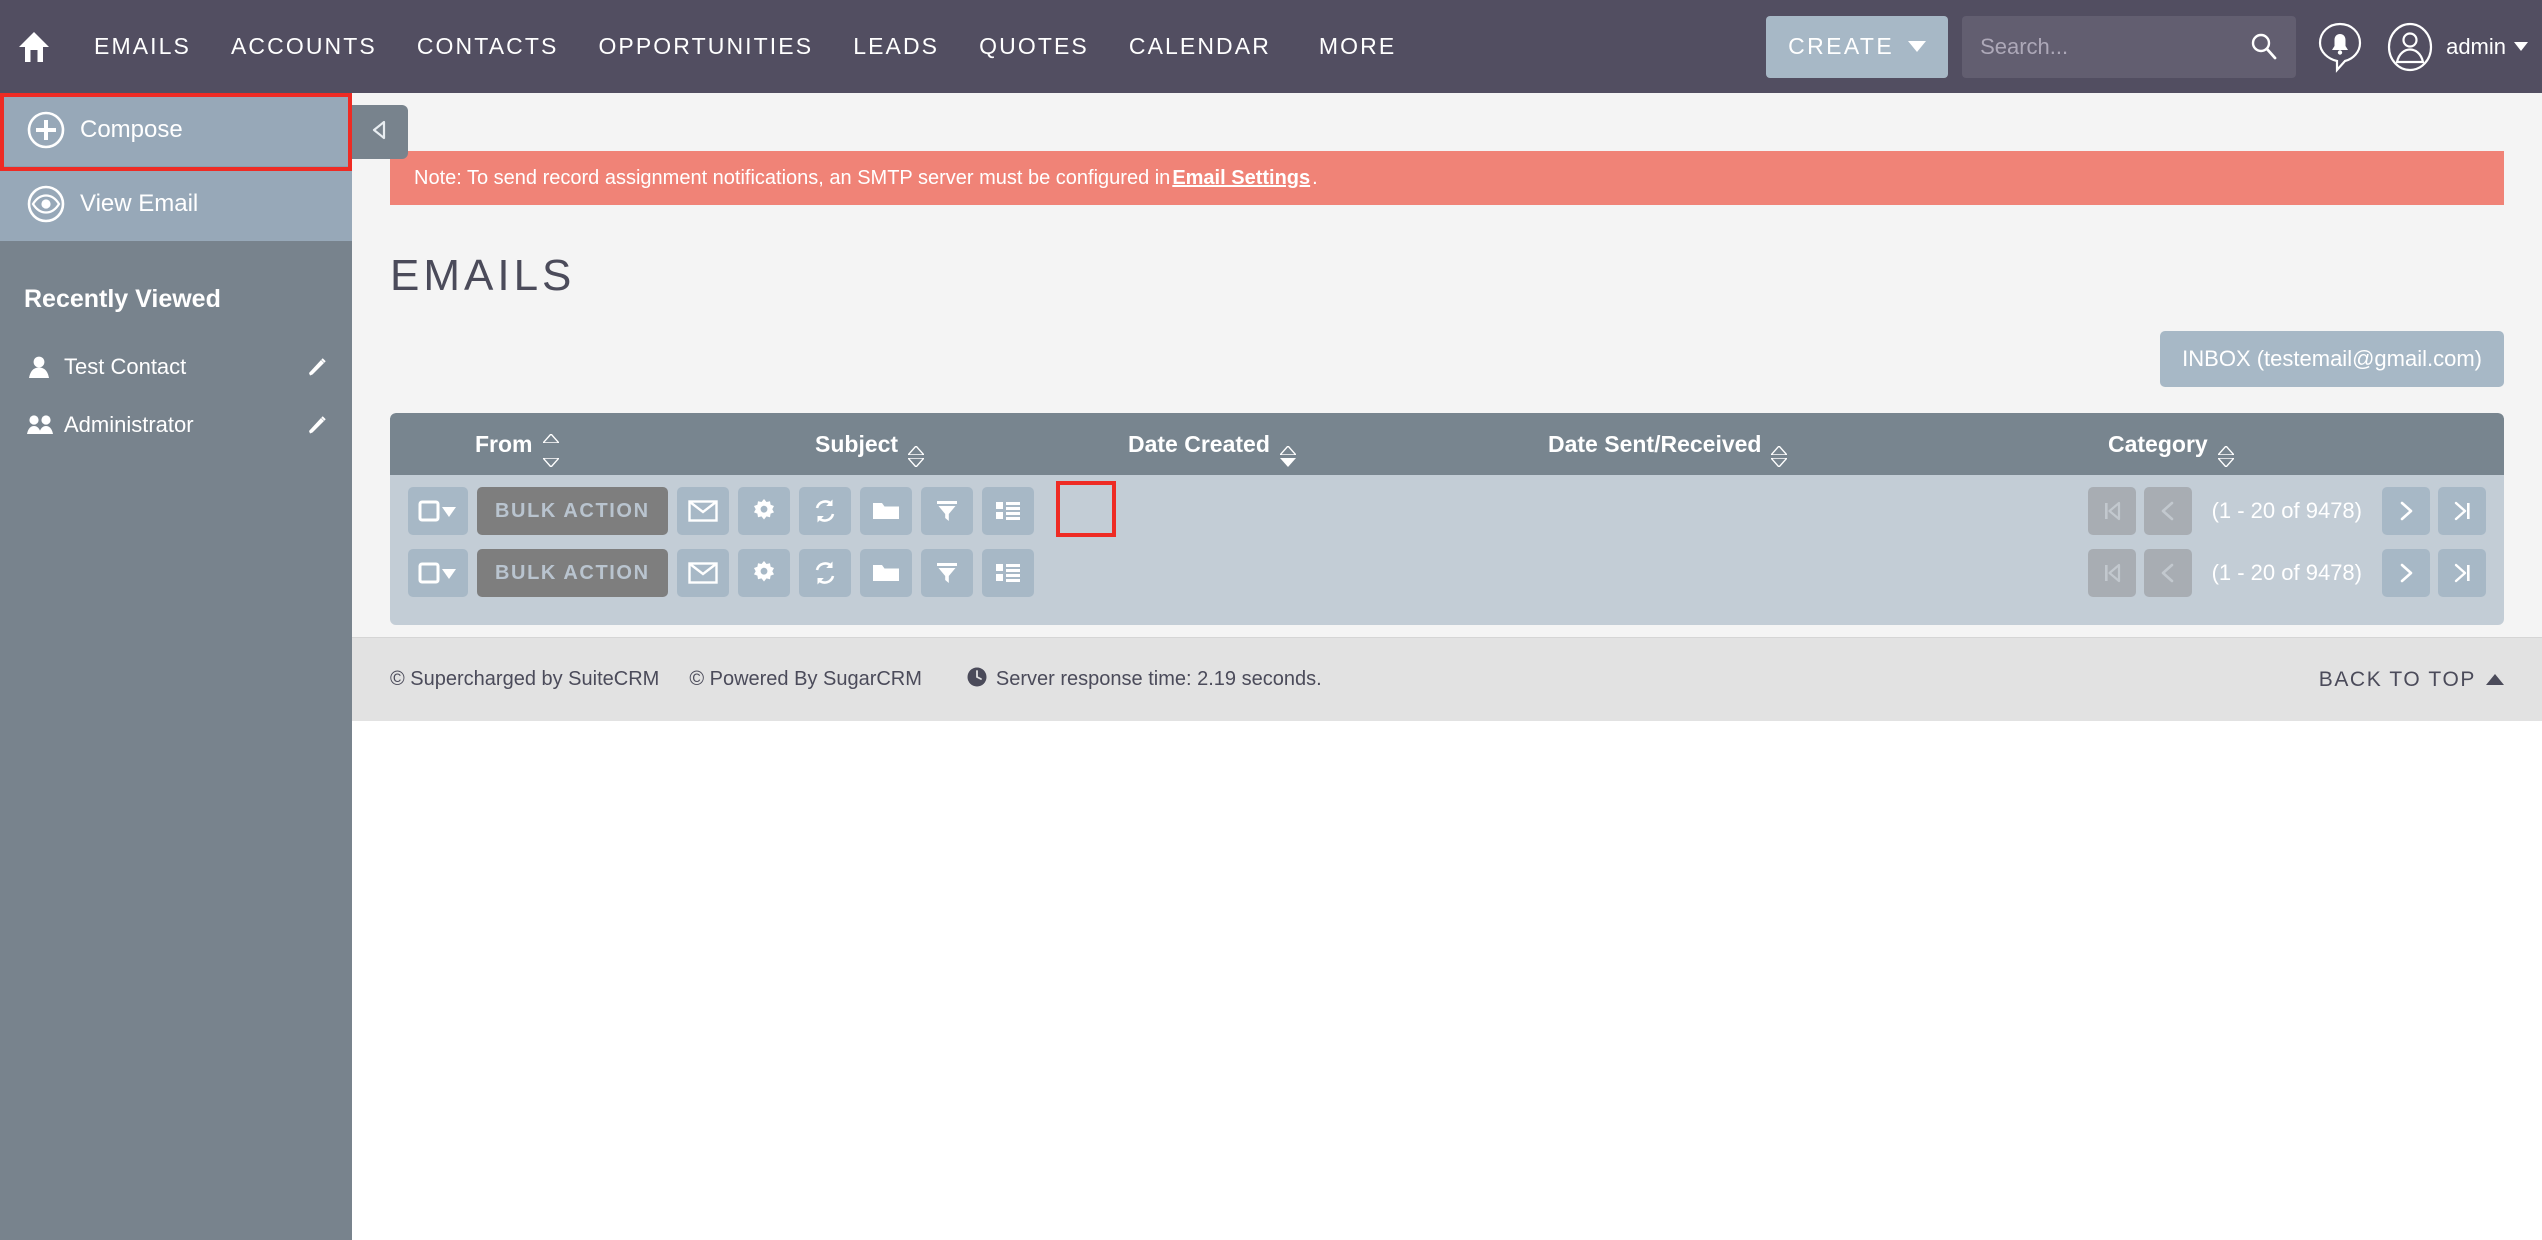 Image resolution: width=2542 pixels, height=1240 pixels. Describe the element at coordinates (1841, 46) in the screenshot. I see `create-button-label: CREATE` at that location.